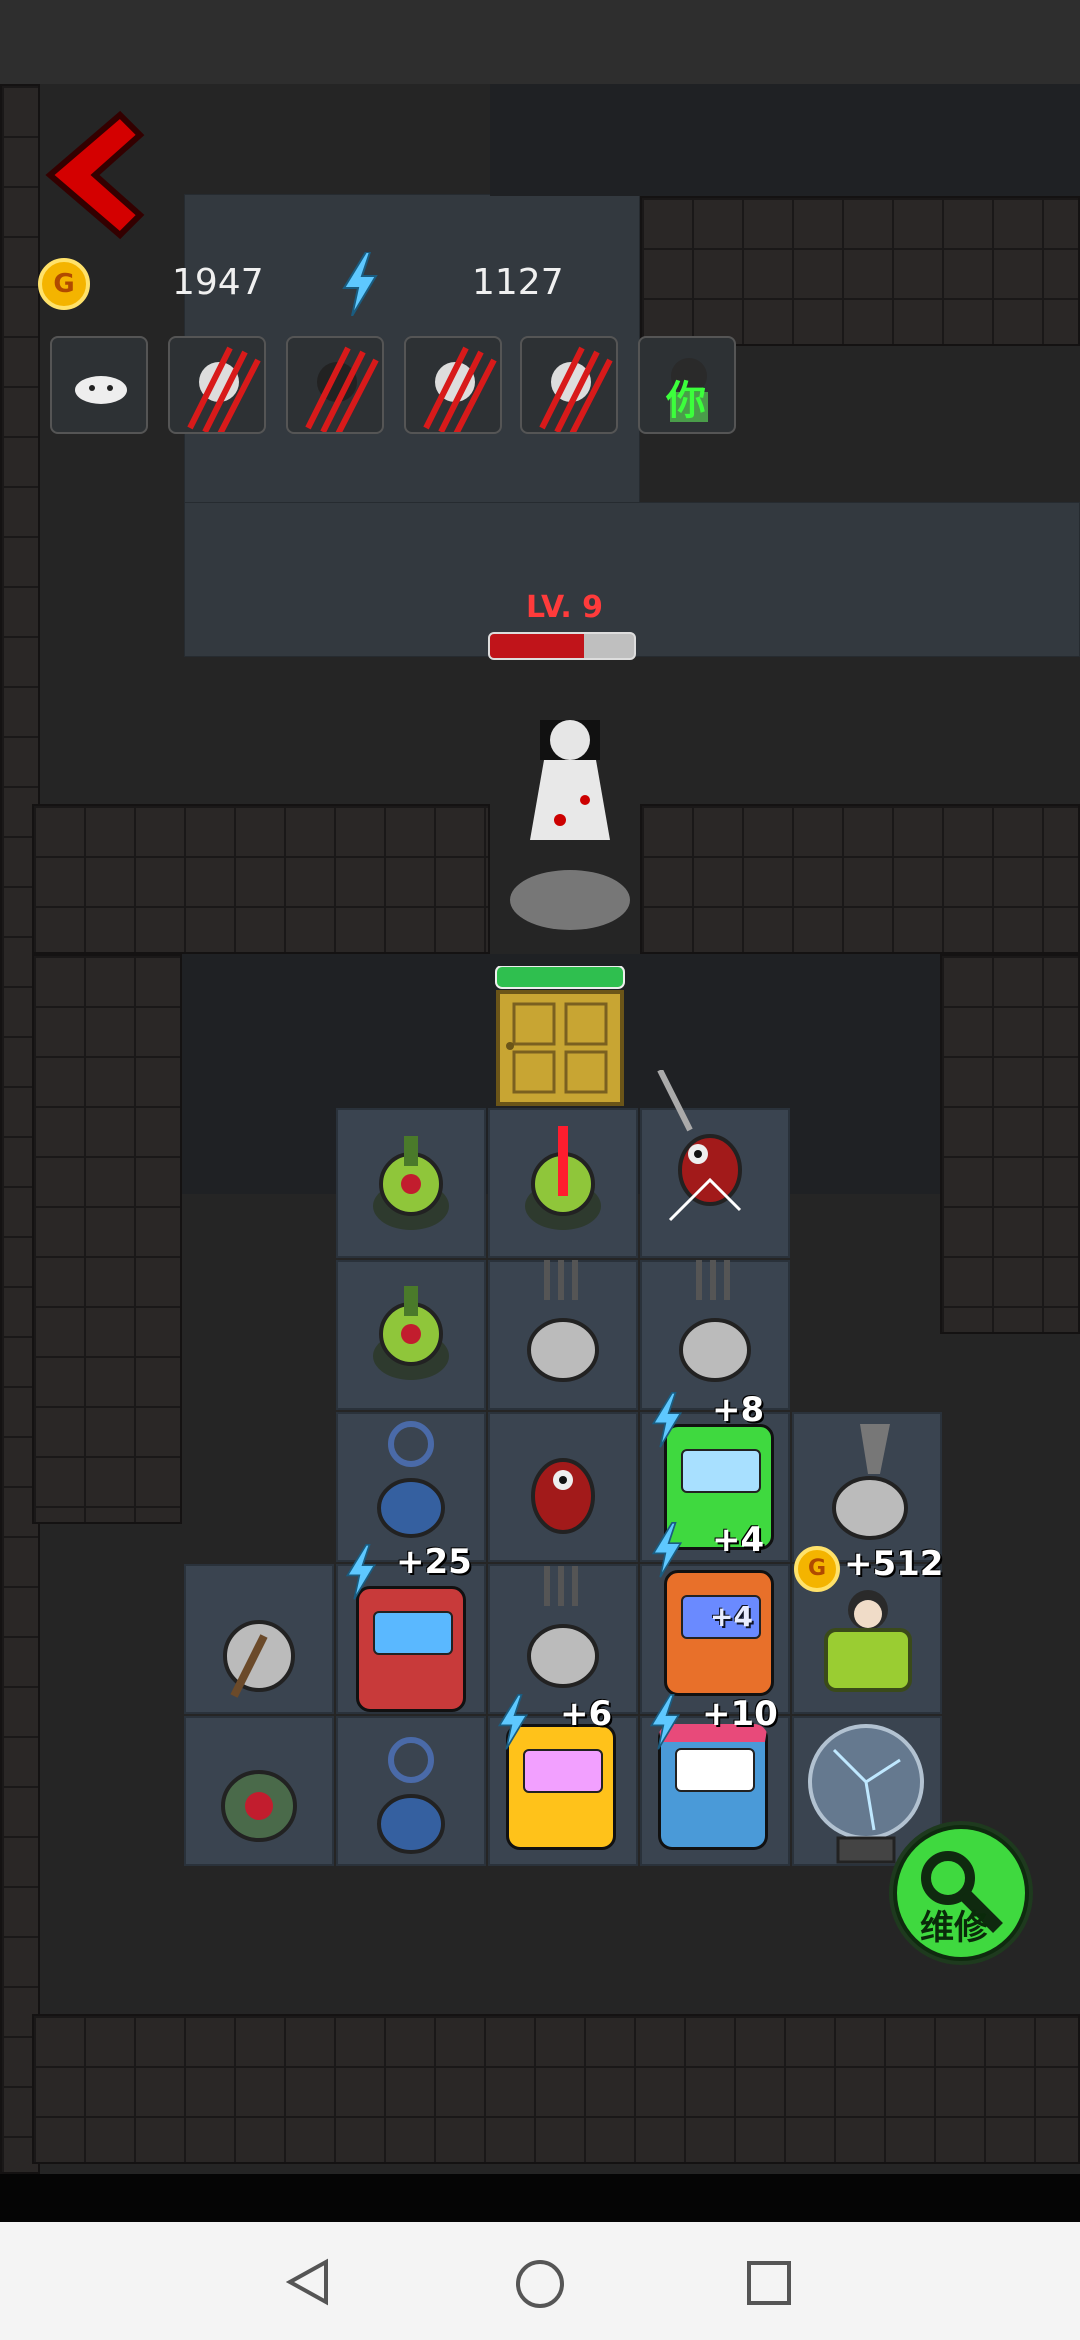  I want to click on player-slot-you: 你, so click(687, 385).